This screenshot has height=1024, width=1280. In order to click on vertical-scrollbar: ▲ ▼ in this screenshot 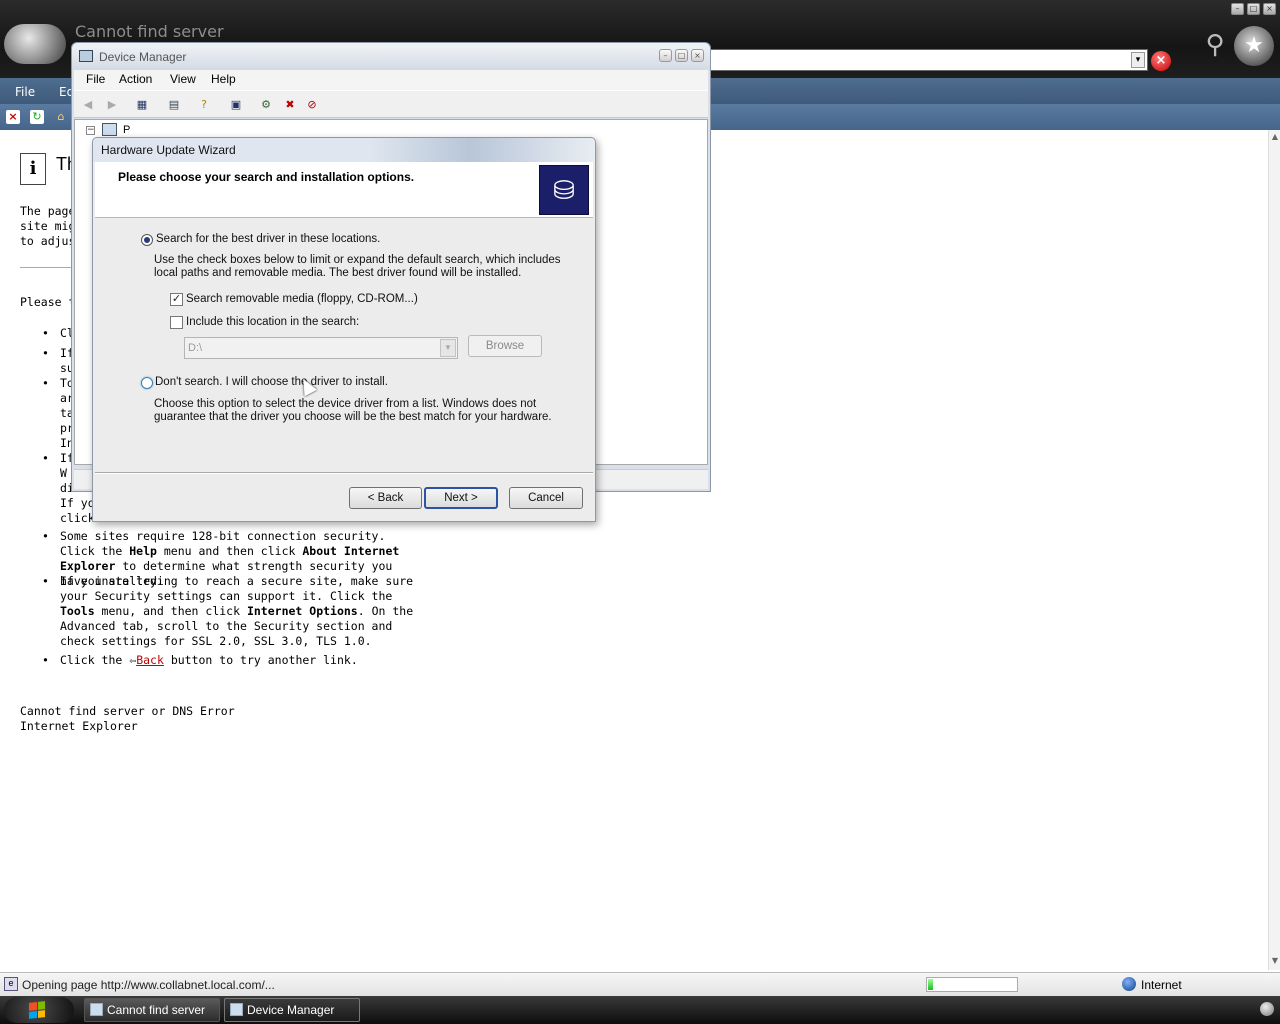, I will do `click(1274, 550)`.